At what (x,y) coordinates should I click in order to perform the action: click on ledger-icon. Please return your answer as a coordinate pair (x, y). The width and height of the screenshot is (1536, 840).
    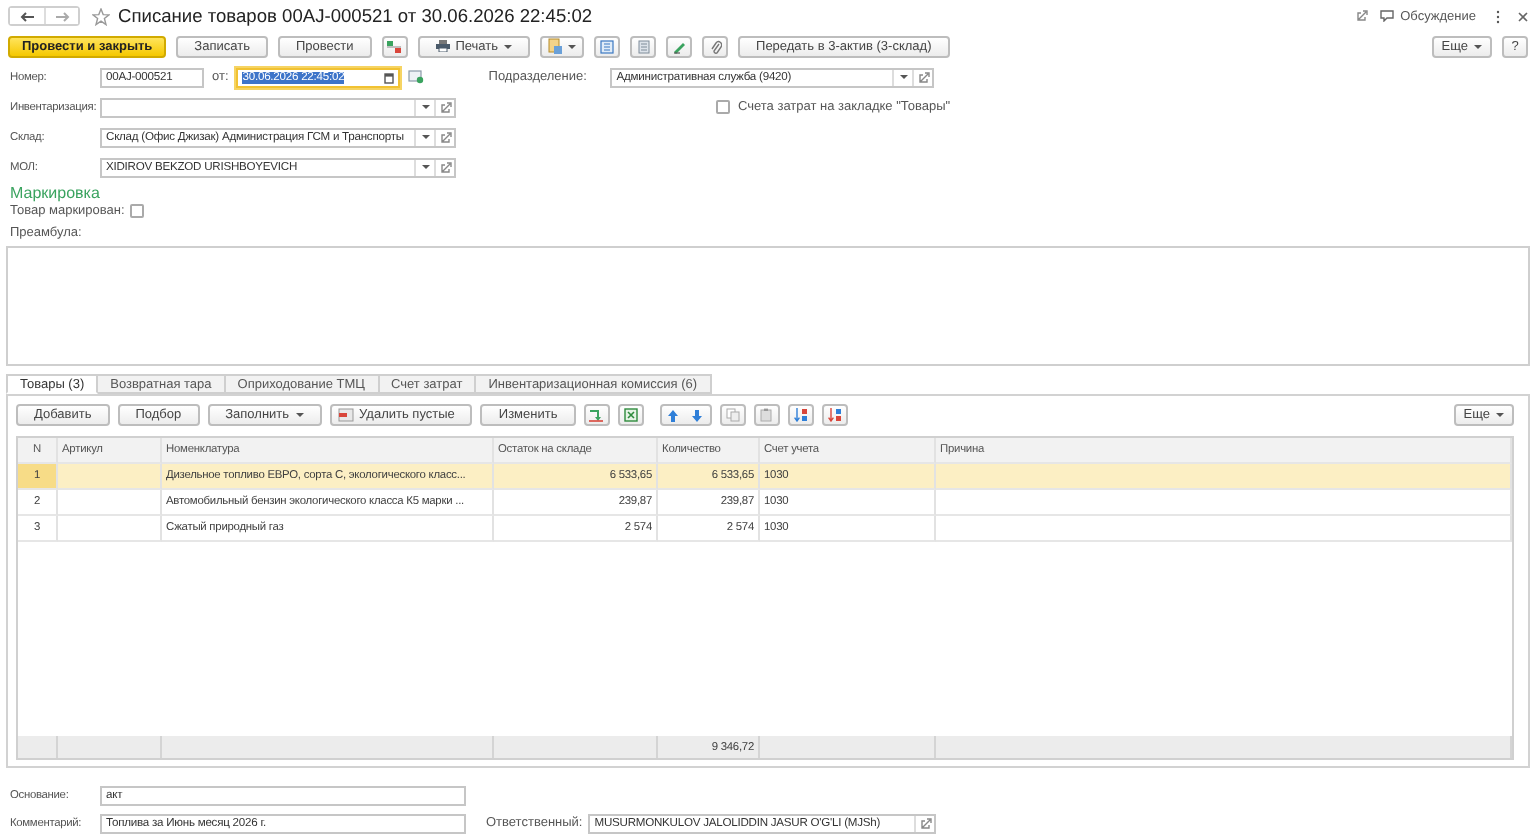
    Looking at the image, I should click on (394, 46).